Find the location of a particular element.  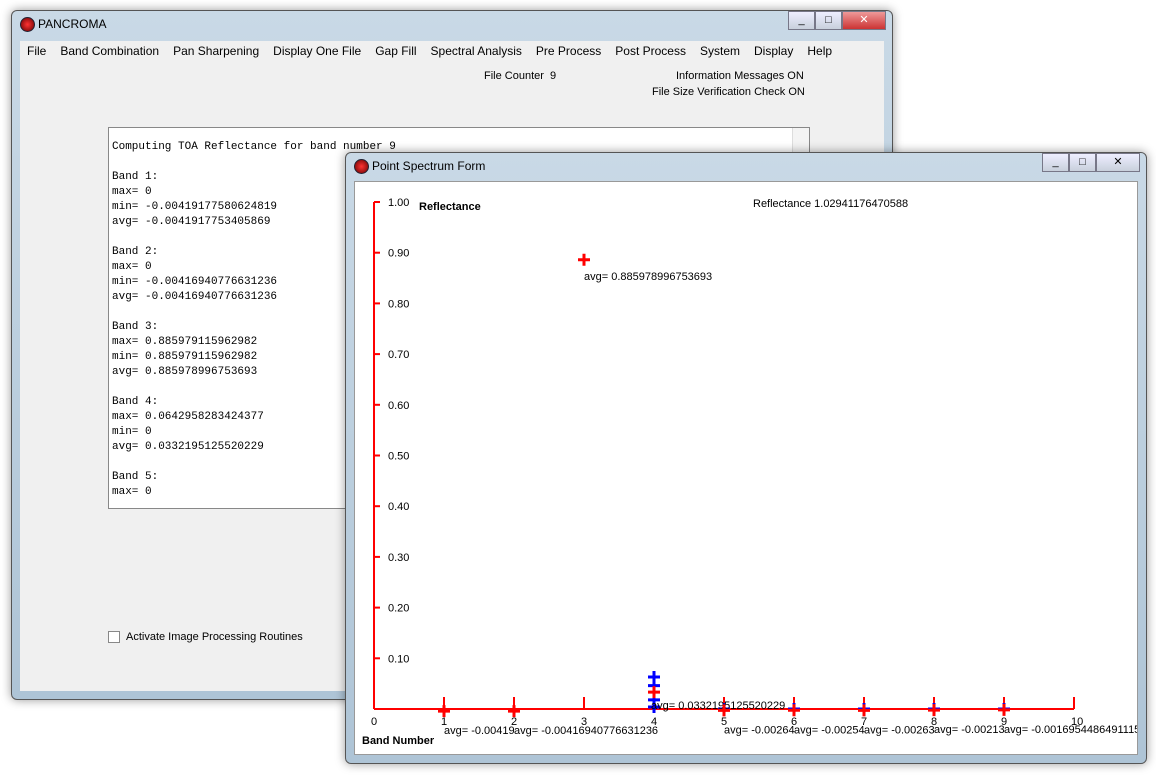

menu-band-combination: Band Combination is located at coordinates (109, 51).